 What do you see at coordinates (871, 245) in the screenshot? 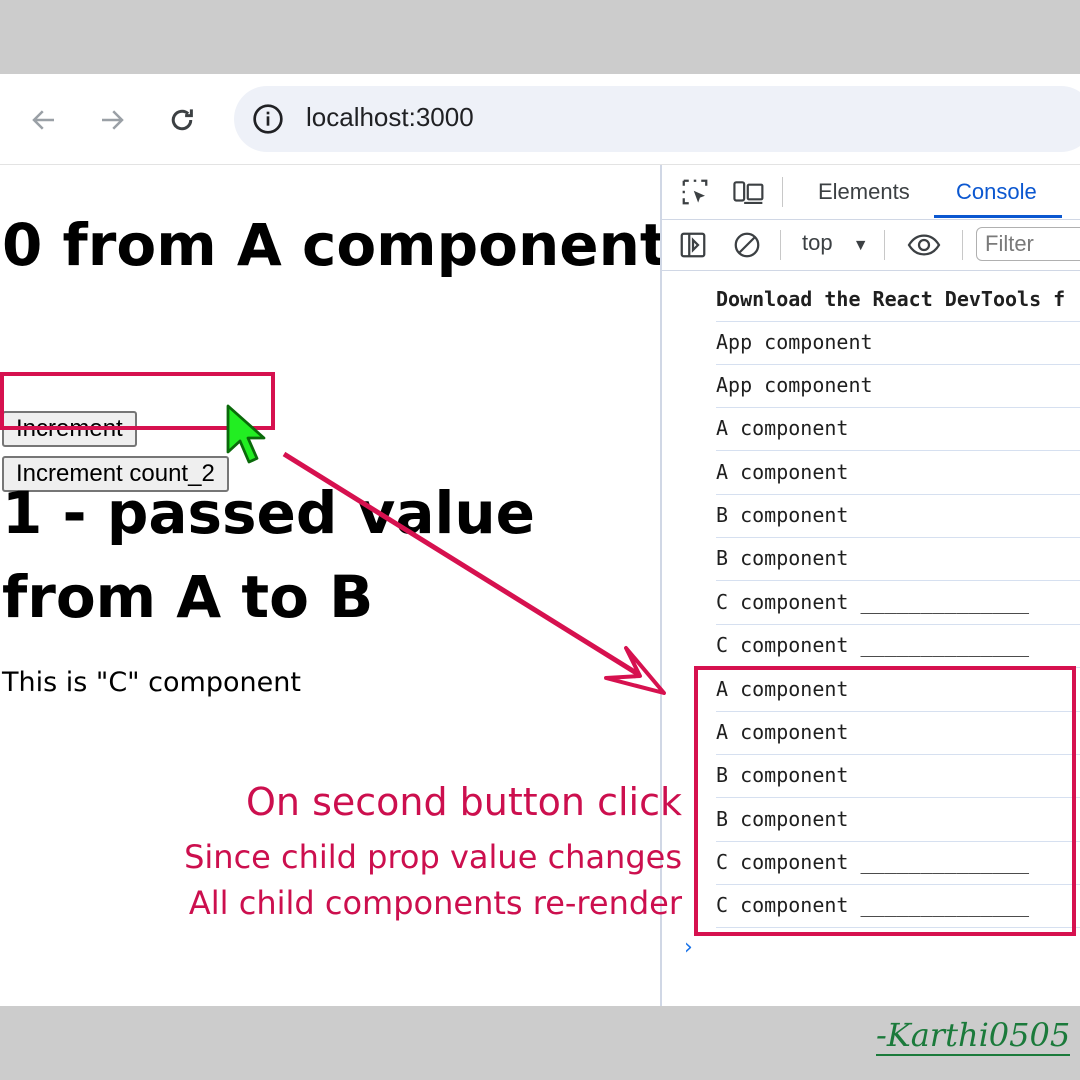
I see `console-toolbar: top ▼ Filter` at bounding box center [871, 245].